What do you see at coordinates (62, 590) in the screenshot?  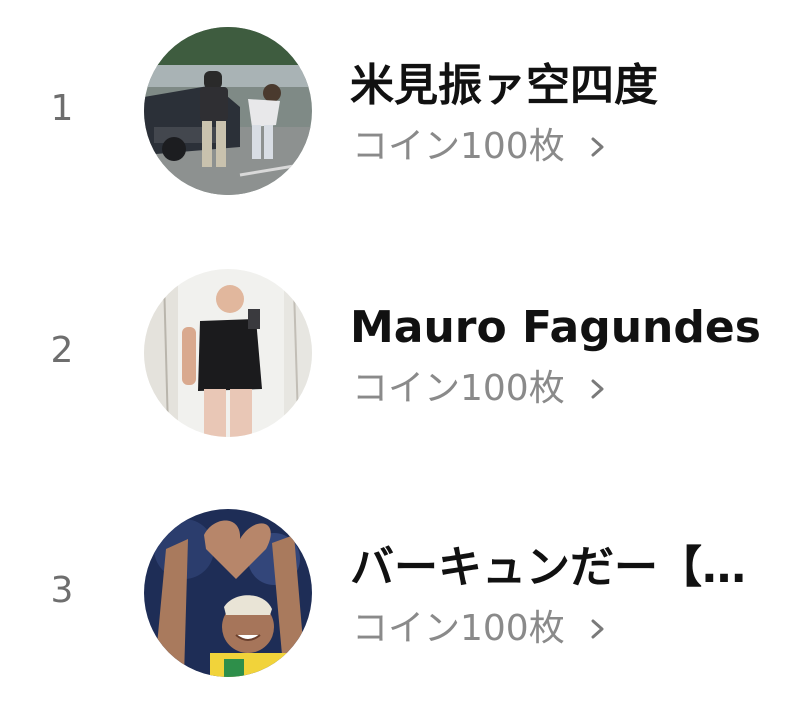 I see `rank-number: 3` at bounding box center [62, 590].